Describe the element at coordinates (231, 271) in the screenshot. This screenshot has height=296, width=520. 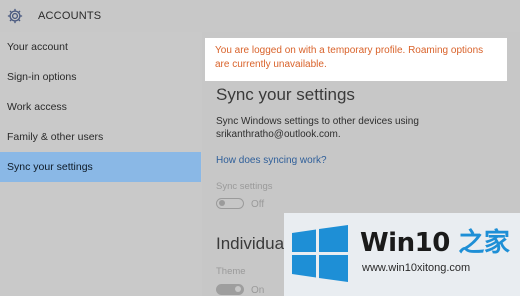
I see `theme-label: Theme` at that location.